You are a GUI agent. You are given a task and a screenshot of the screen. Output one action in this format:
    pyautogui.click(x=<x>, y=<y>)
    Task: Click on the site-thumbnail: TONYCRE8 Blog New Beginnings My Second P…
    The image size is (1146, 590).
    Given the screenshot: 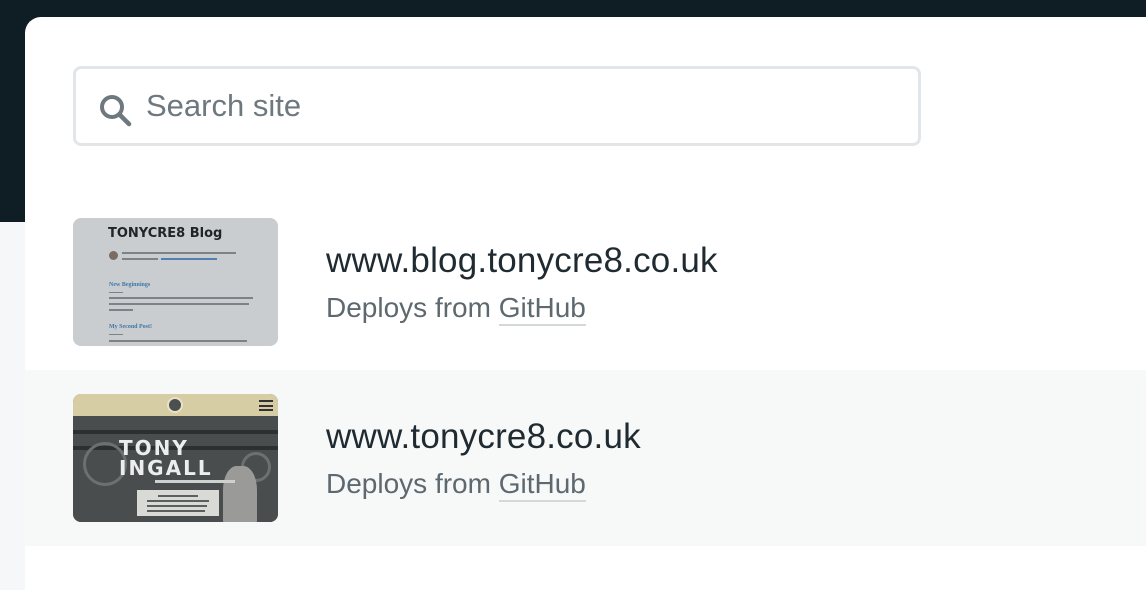 What is the action you would take?
    pyautogui.click(x=175, y=282)
    